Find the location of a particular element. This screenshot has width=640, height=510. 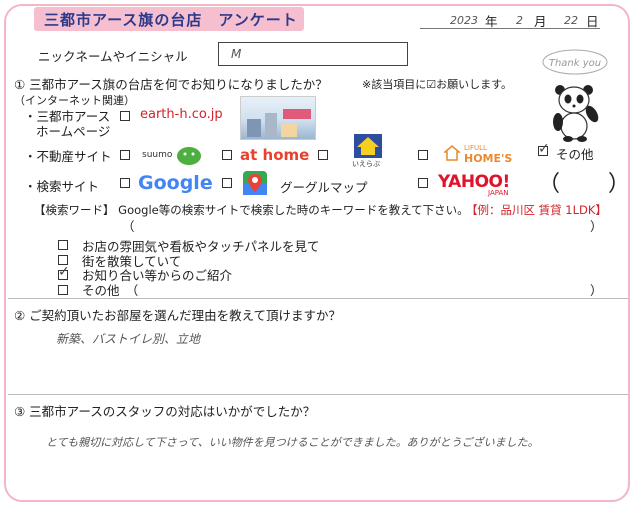

homepage-url: earth-h.co.jp is located at coordinates (181, 114).